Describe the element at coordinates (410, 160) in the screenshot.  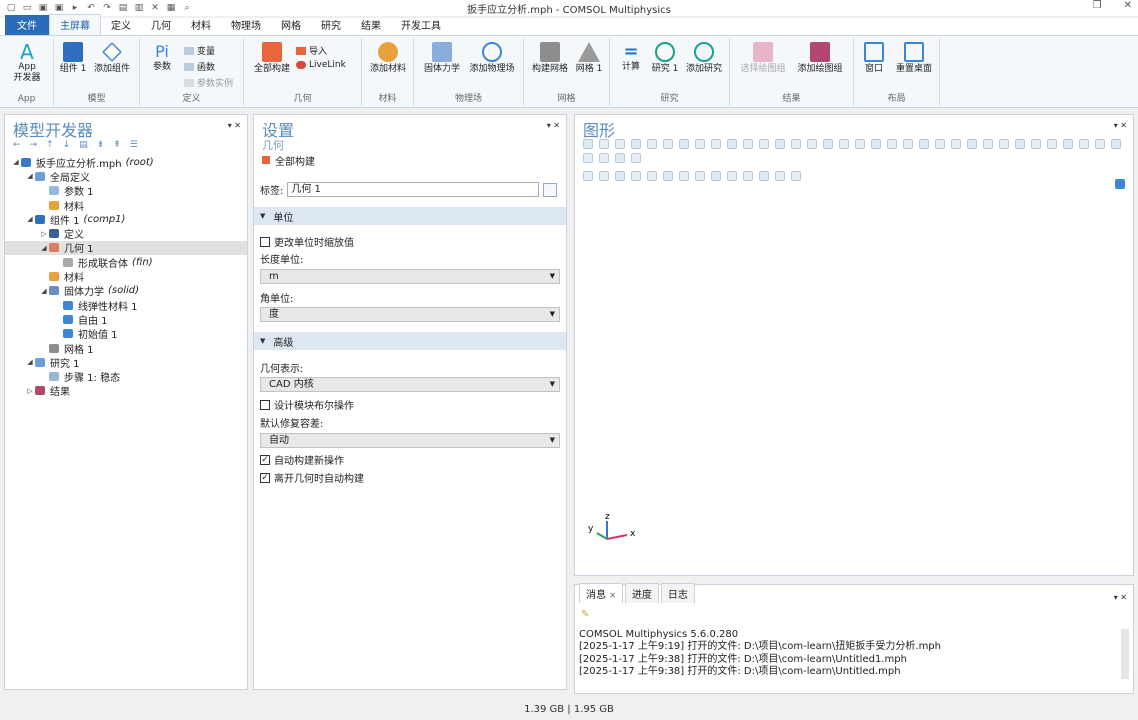
I see `build-all-node: 全部构建` at that location.